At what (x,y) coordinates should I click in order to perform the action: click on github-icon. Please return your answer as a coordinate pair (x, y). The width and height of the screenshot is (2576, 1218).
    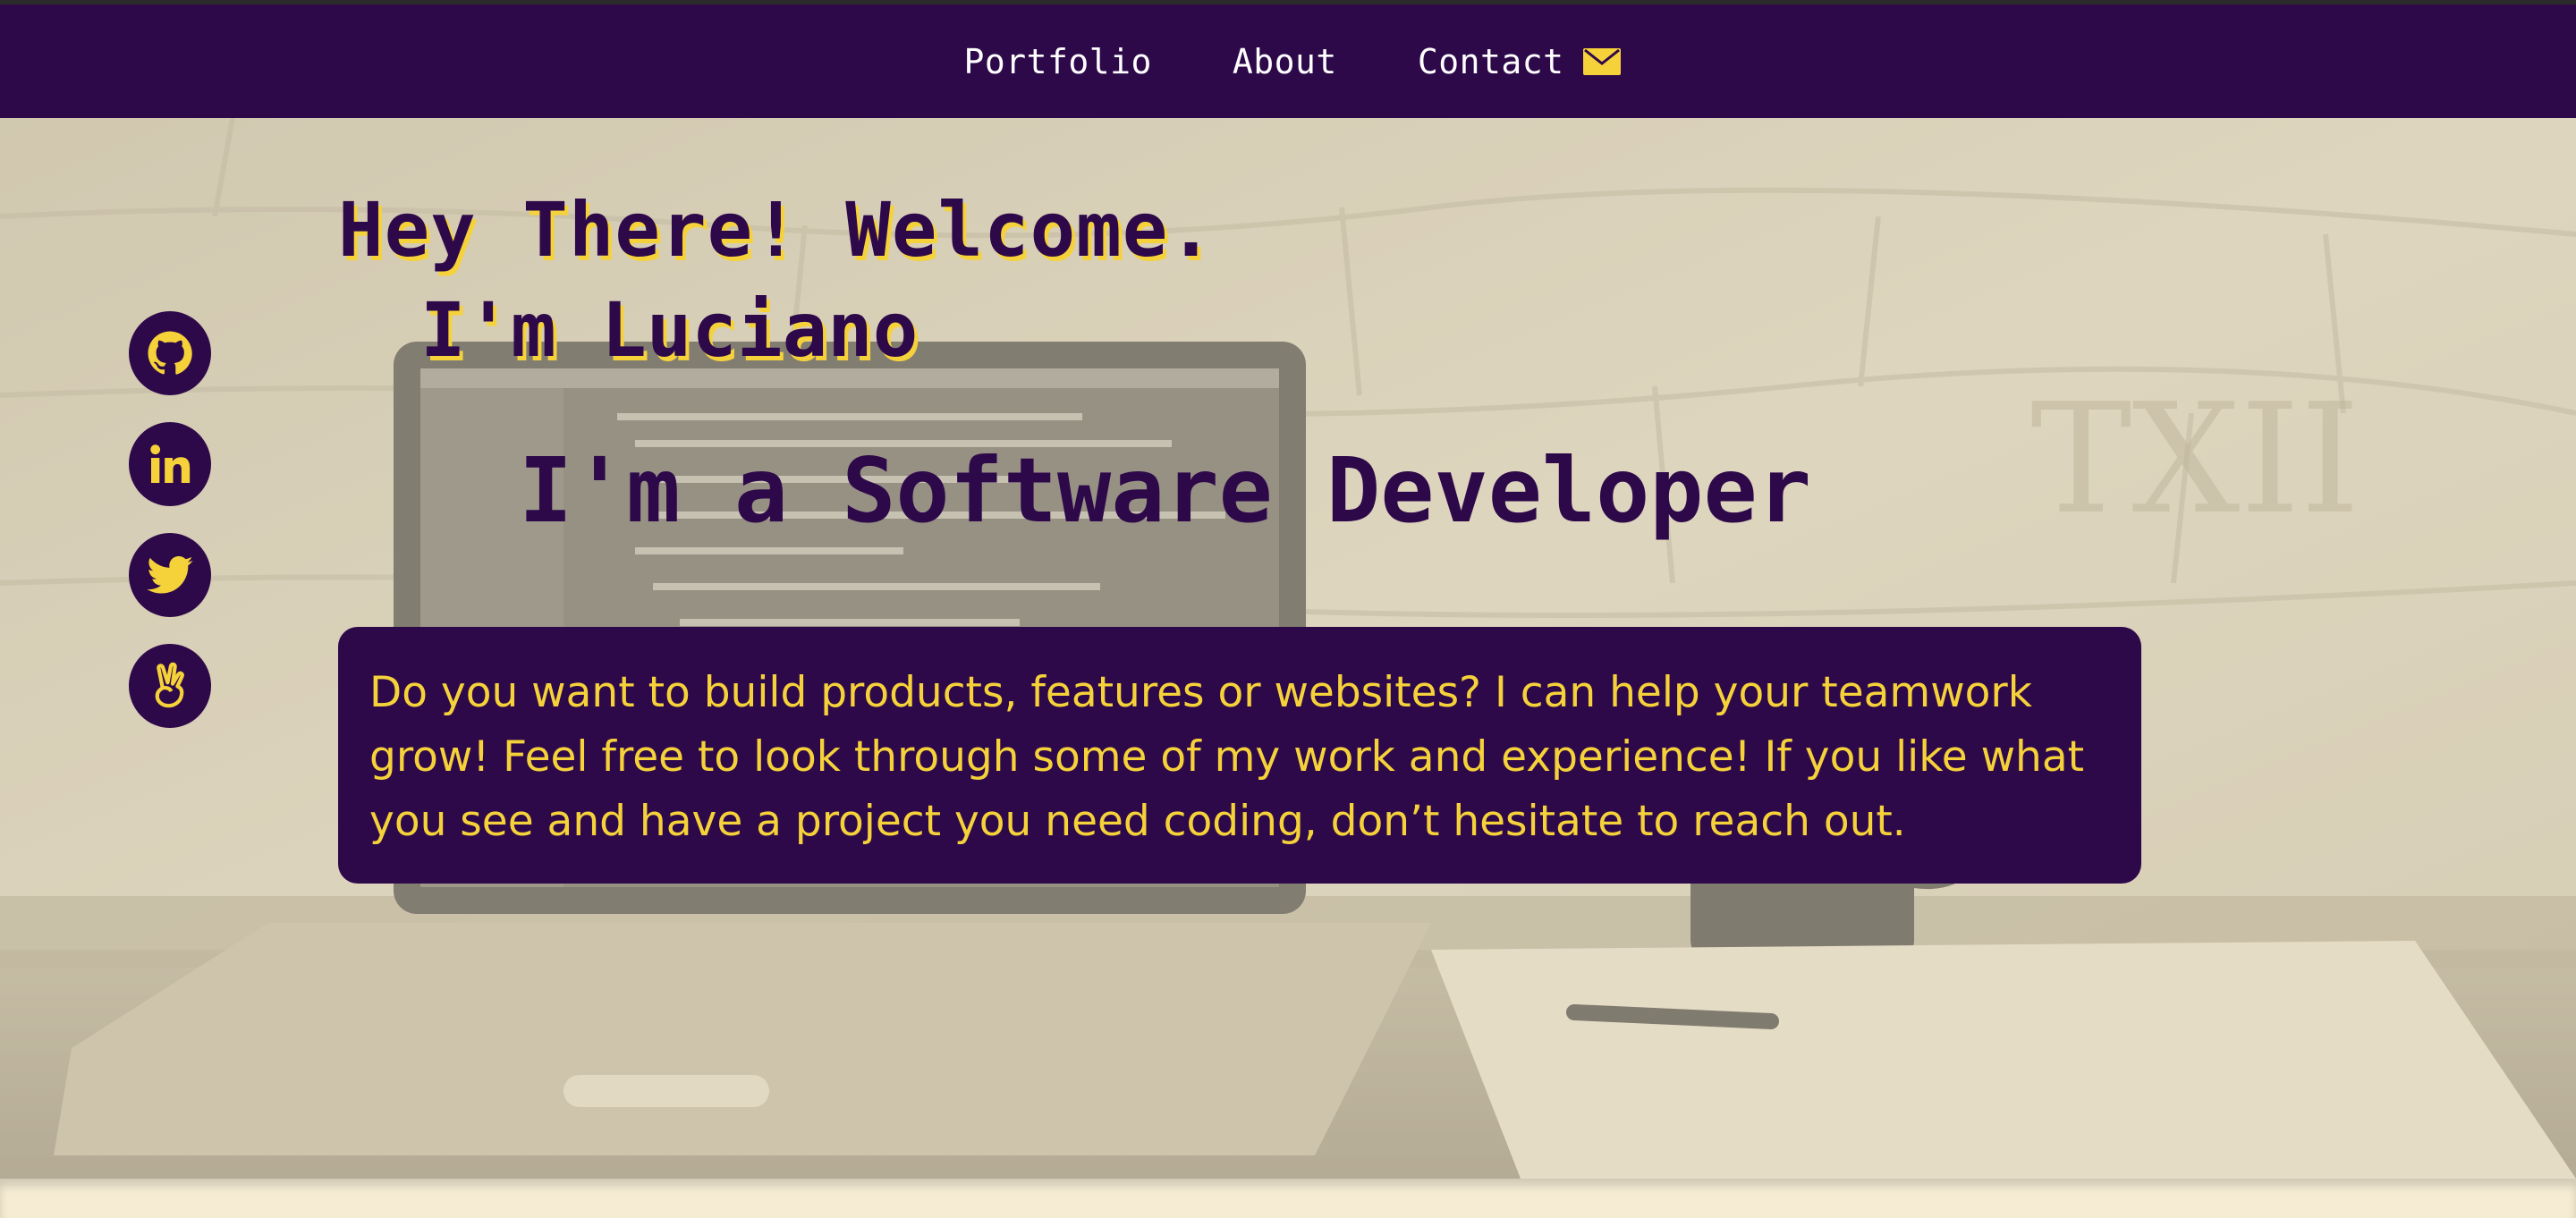
    Looking at the image, I should click on (170, 353).